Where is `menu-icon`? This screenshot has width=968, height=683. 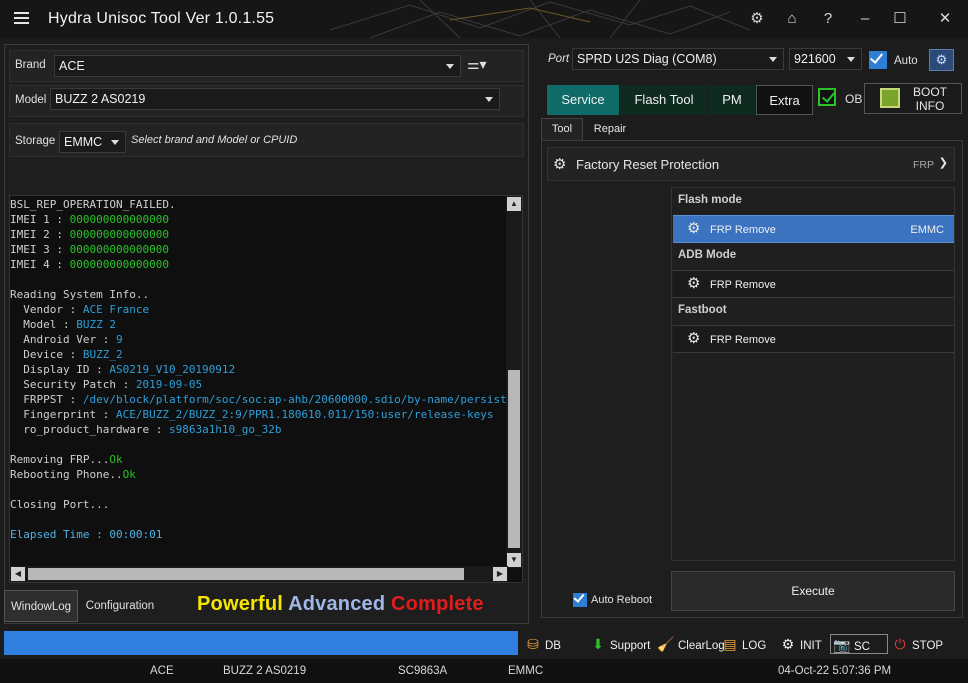
menu-icon is located at coordinates (21, 18).